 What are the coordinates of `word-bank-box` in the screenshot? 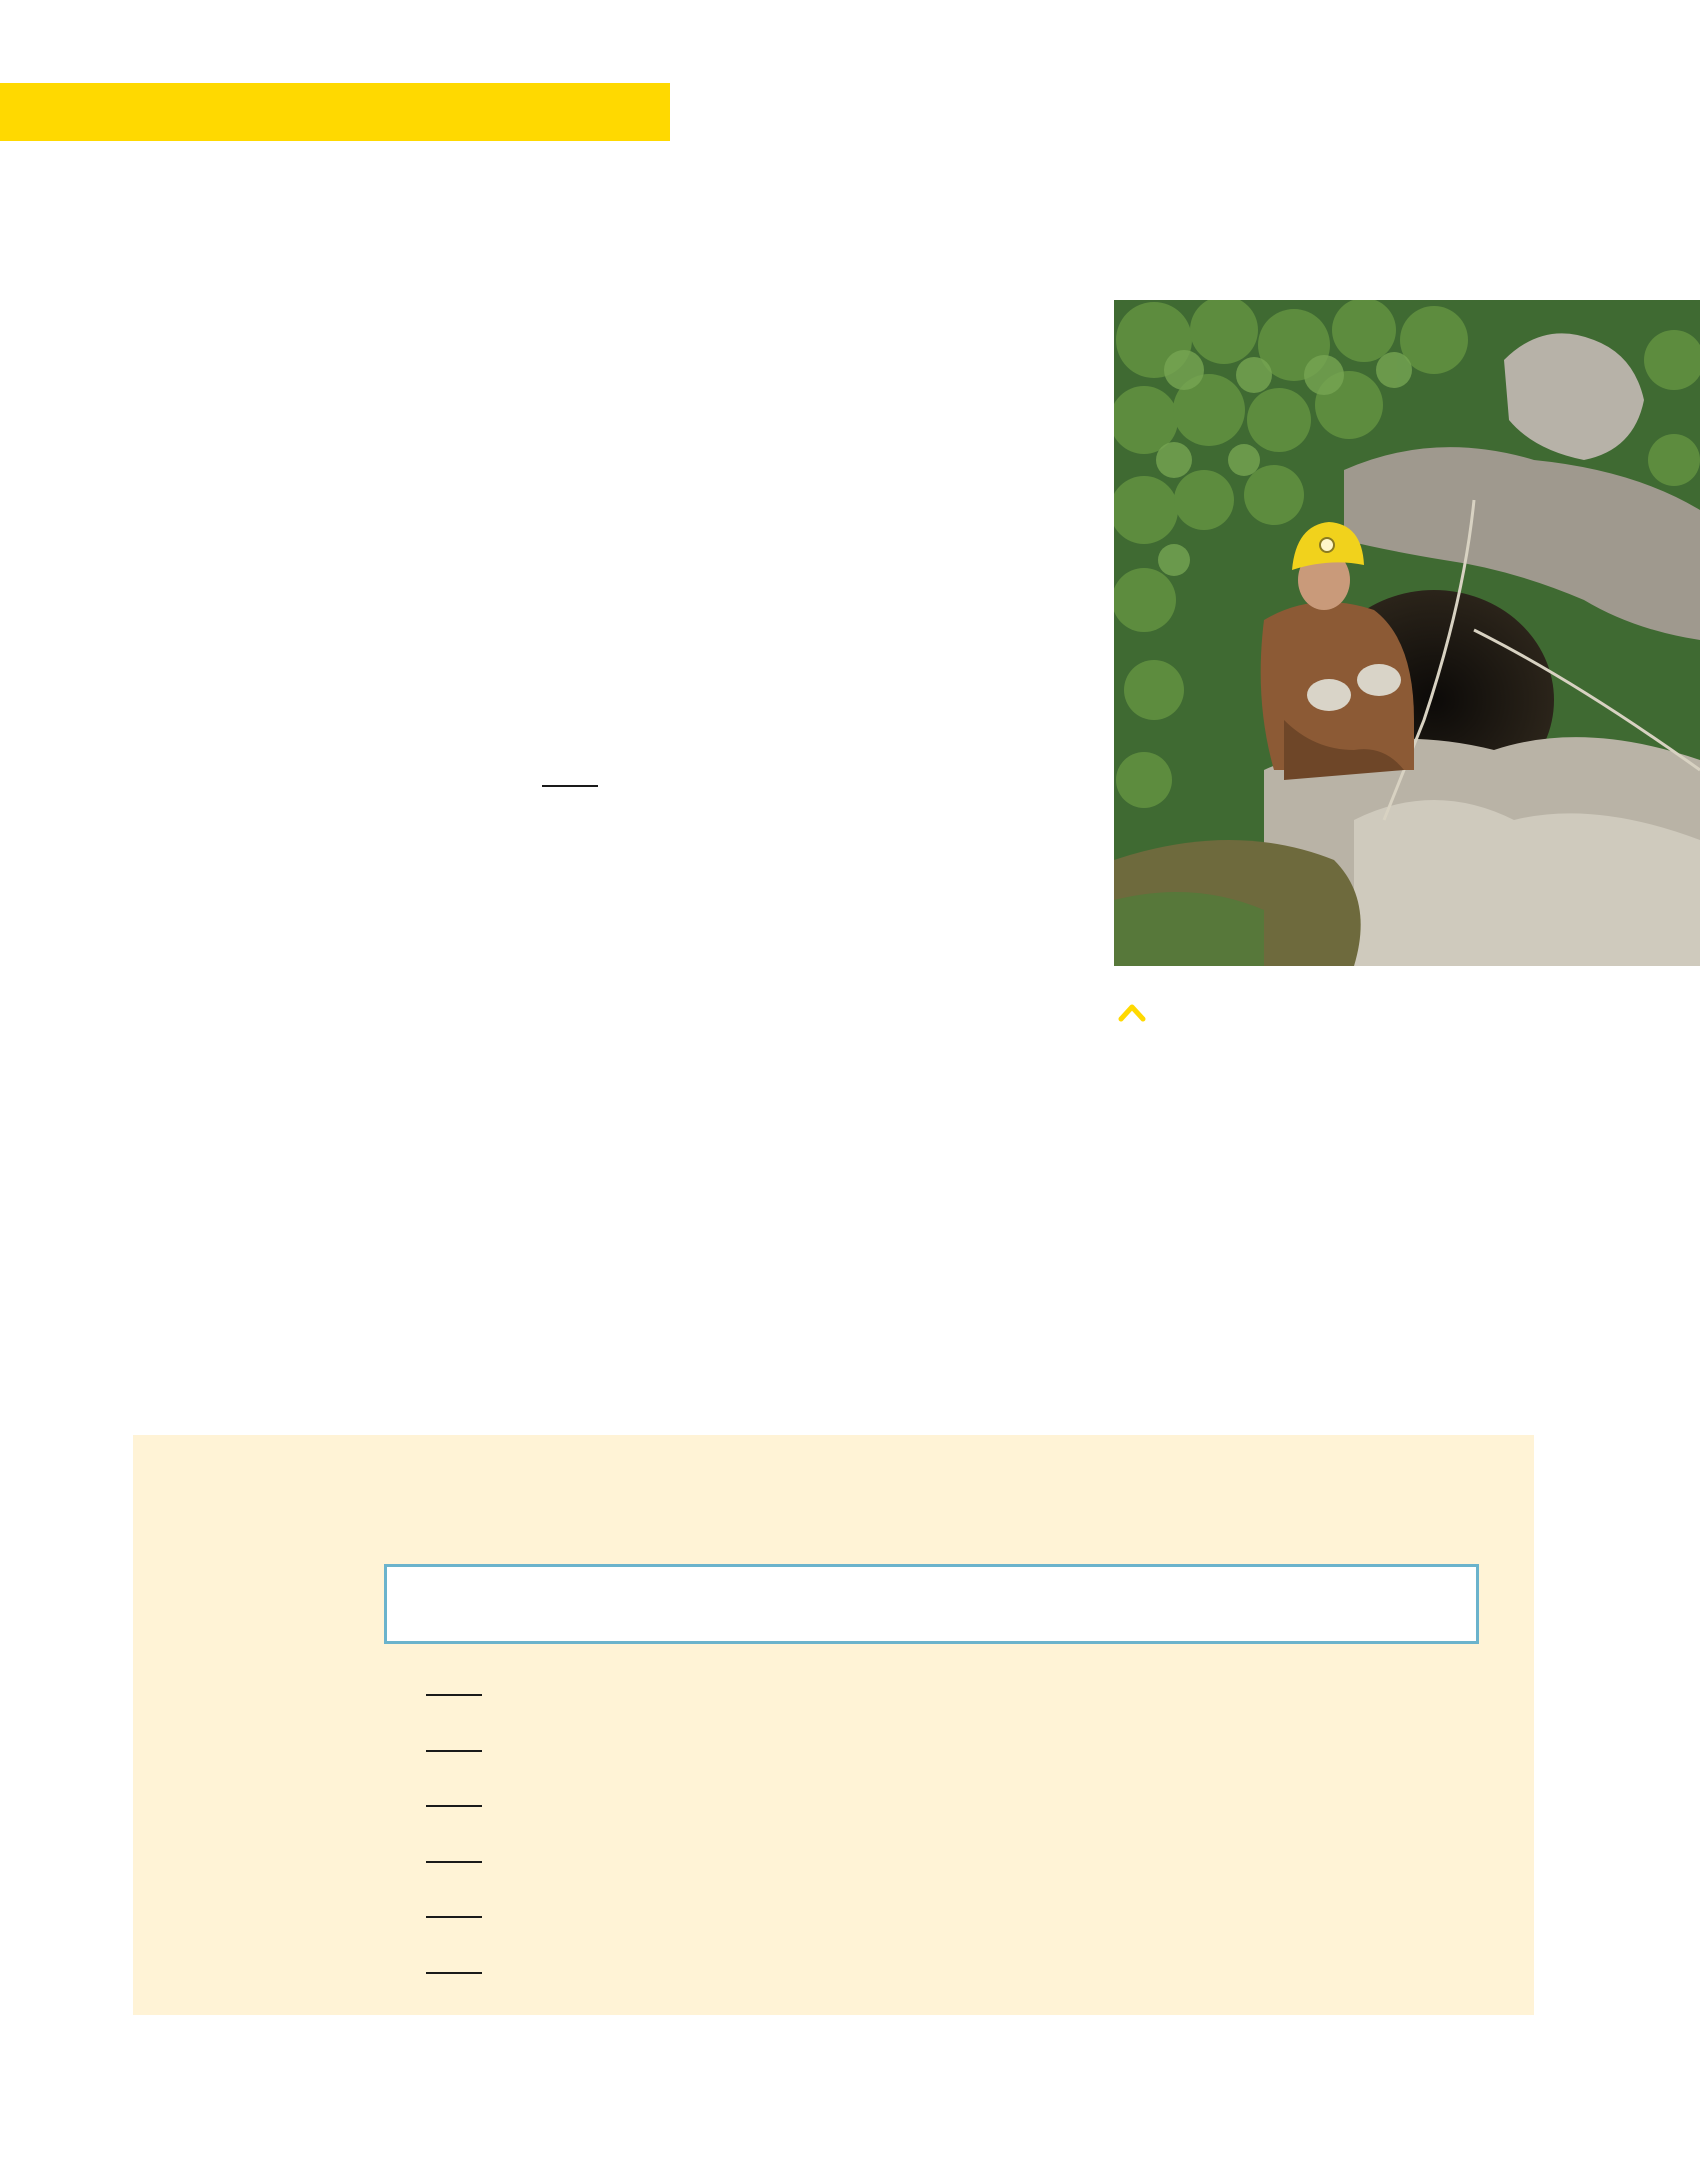 It's located at (931, 1604).